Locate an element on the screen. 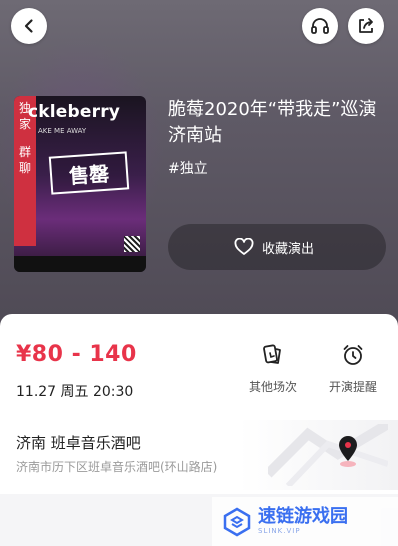 The height and width of the screenshot is (546, 398). show-reminder-button: 开演提醒 is located at coordinates (353, 368).